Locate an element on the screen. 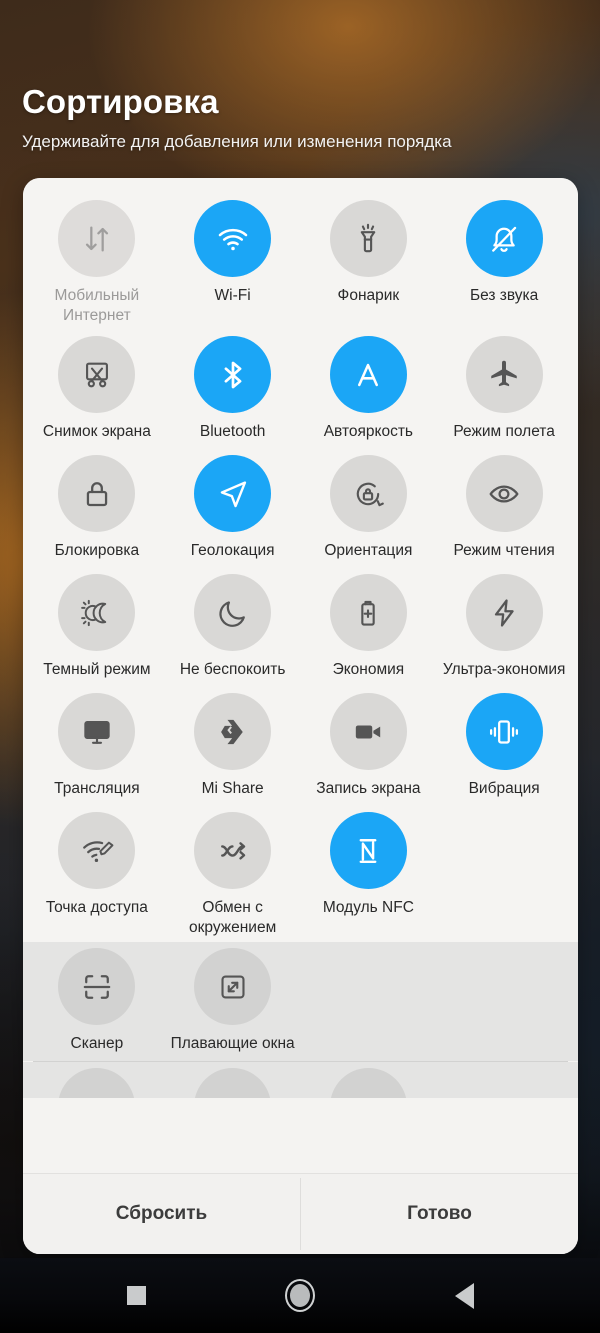 This screenshot has height=1333, width=600. lock-icon is located at coordinates (97, 493).